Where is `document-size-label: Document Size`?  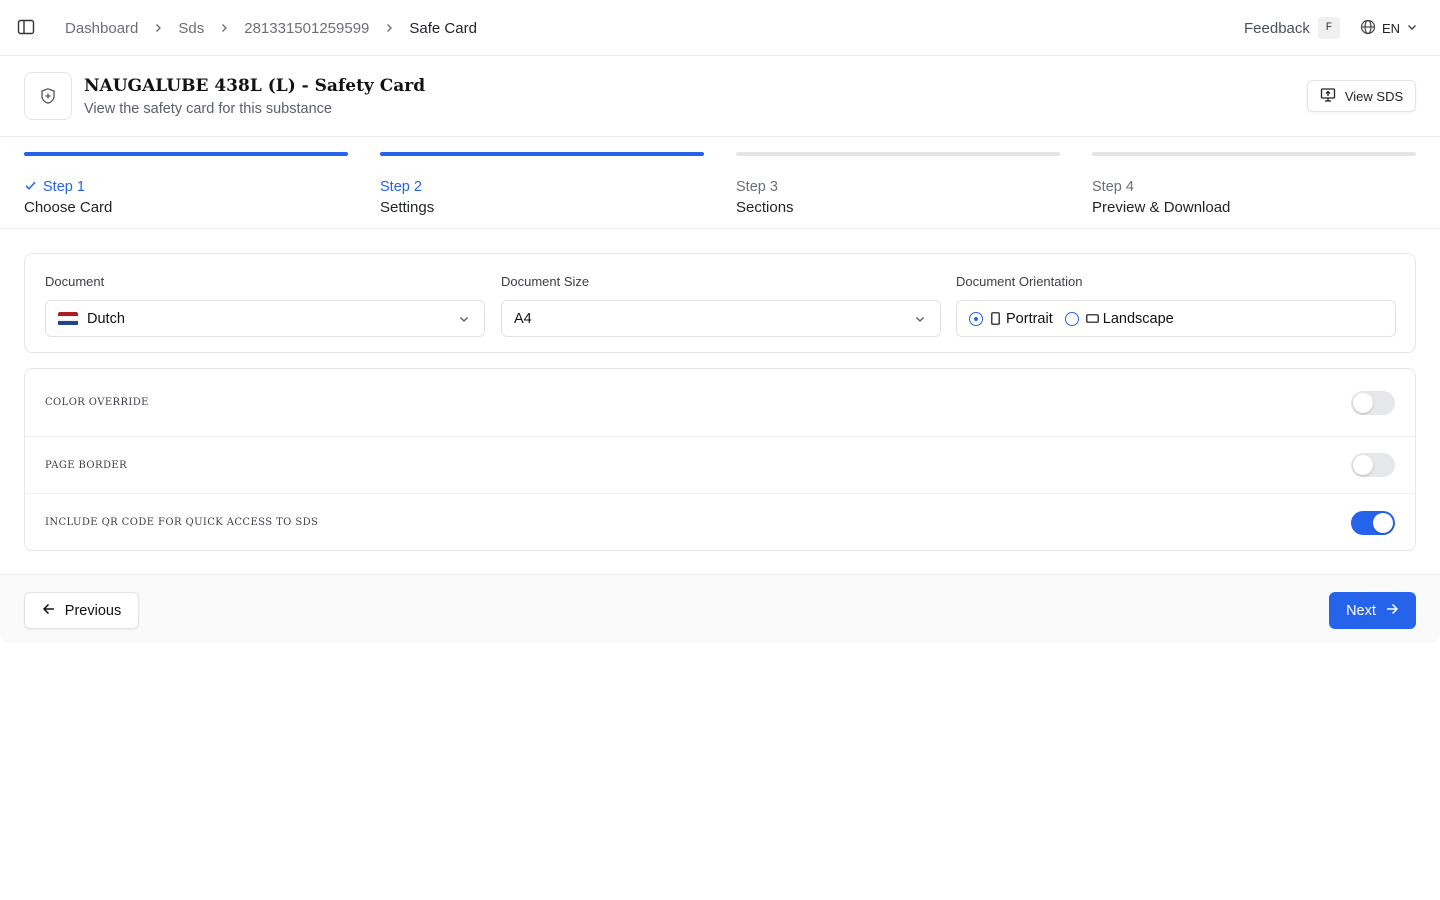 document-size-label: Document Size is located at coordinates (545, 281).